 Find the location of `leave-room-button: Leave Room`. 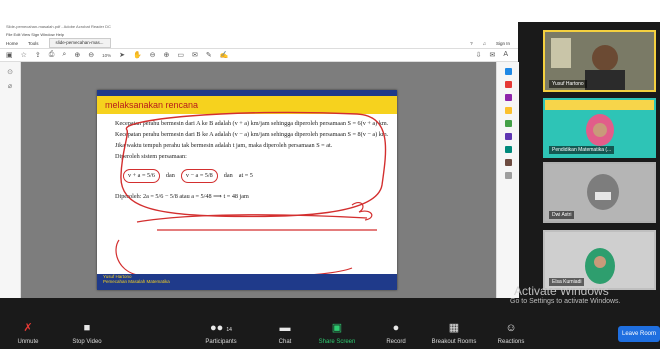

leave-room-button: Leave Room is located at coordinates (639, 334).